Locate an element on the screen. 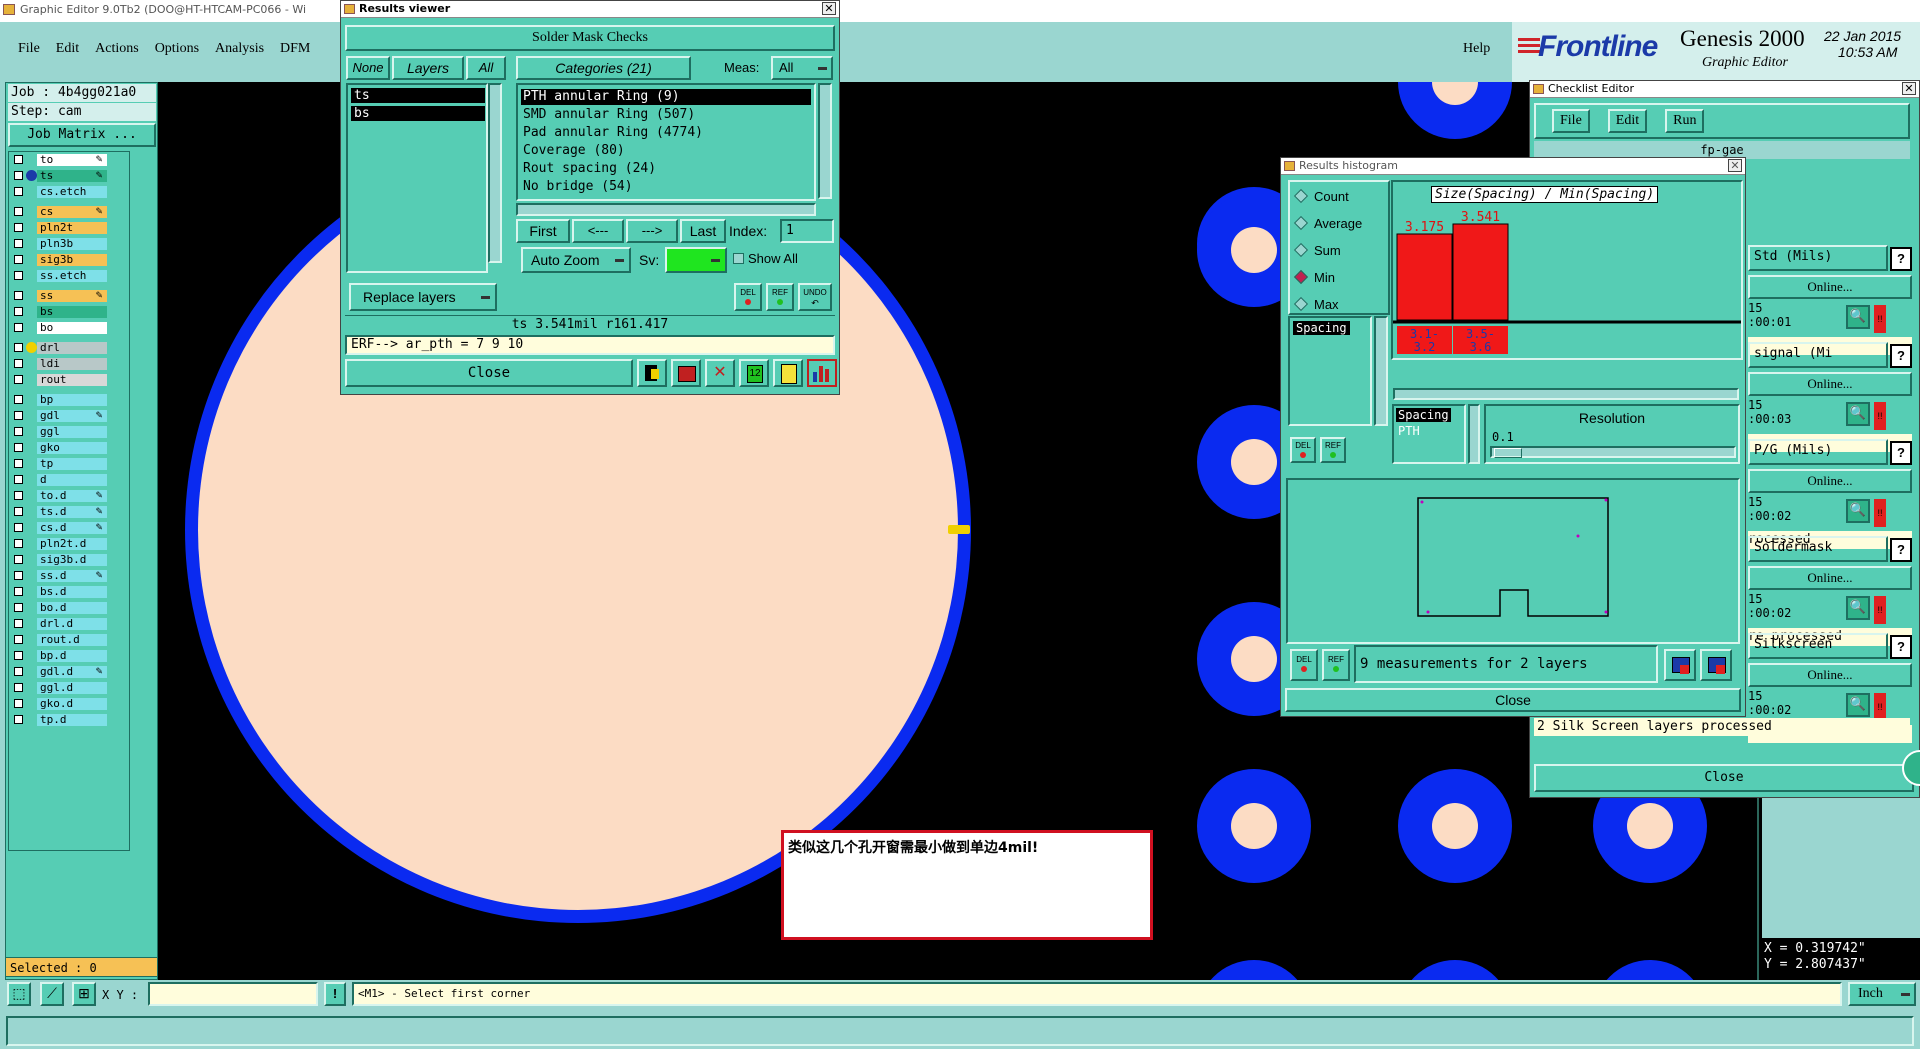 The height and width of the screenshot is (1049, 1920). category-list-scrollbar is located at coordinates (825, 141).